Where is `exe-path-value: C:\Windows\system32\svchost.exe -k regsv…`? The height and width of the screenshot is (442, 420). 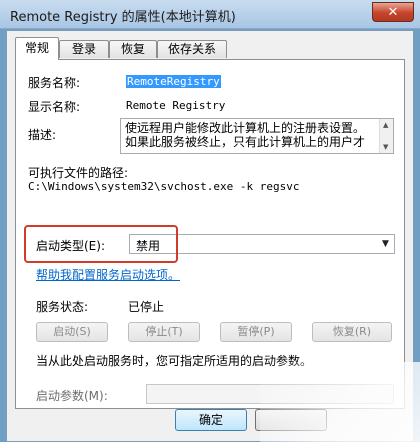
exe-path-value: C:\Windows\system32\svchost.exe -k regsv… is located at coordinates (164, 186).